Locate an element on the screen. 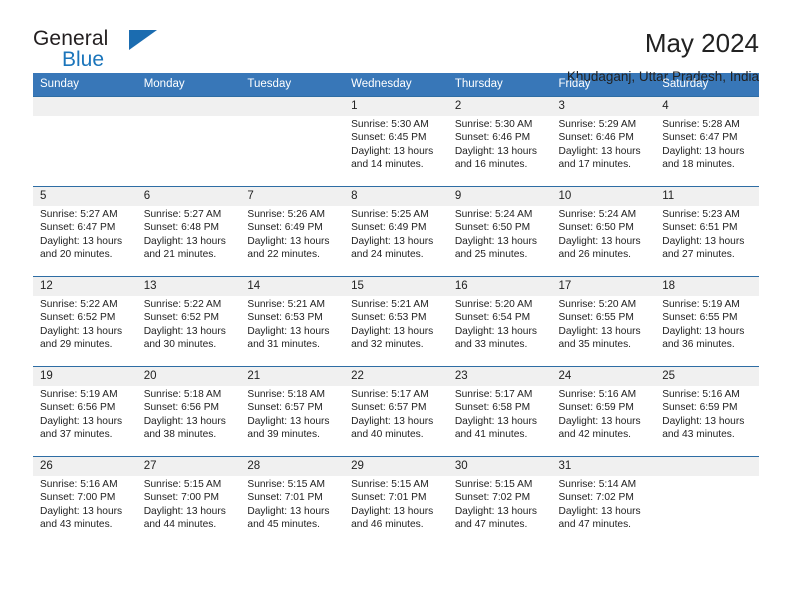 The height and width of the screenshot is (612, 792). sunrise-text: Sunrise: 5:29 AM is located at coordinates (597, 124).